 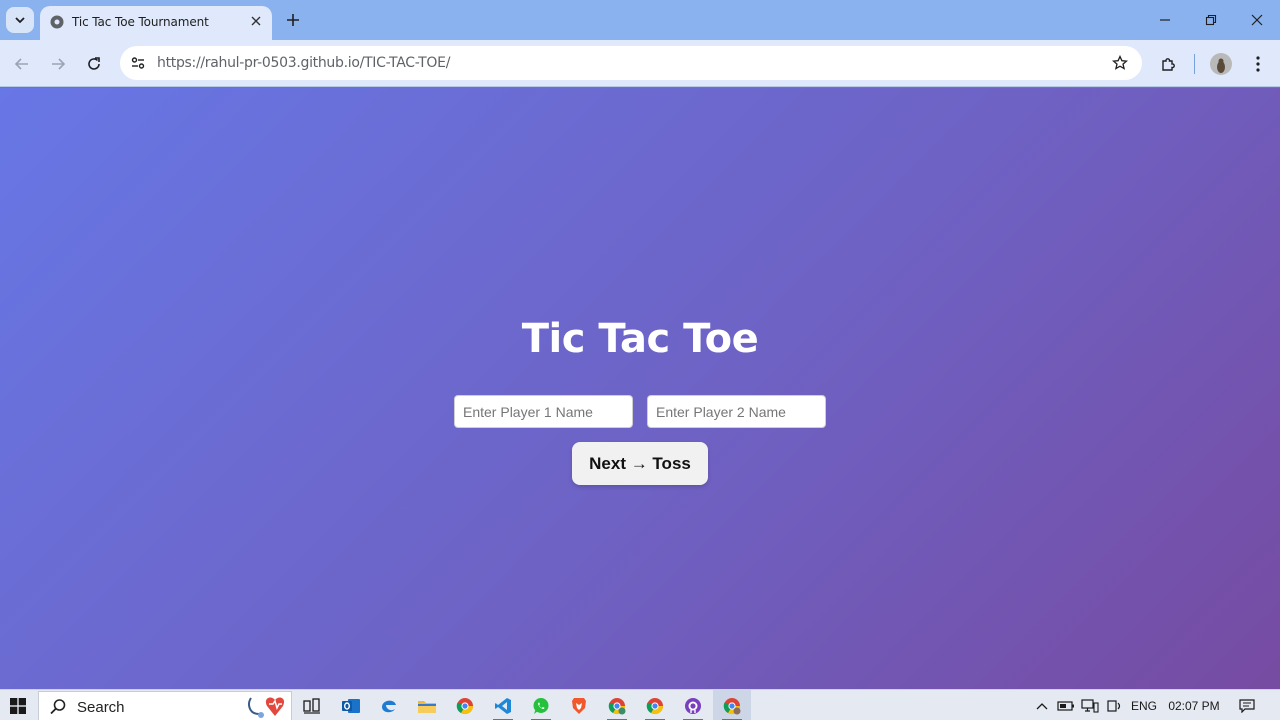 I want to click on windows-logo-icon, so click(x=18, y=705).